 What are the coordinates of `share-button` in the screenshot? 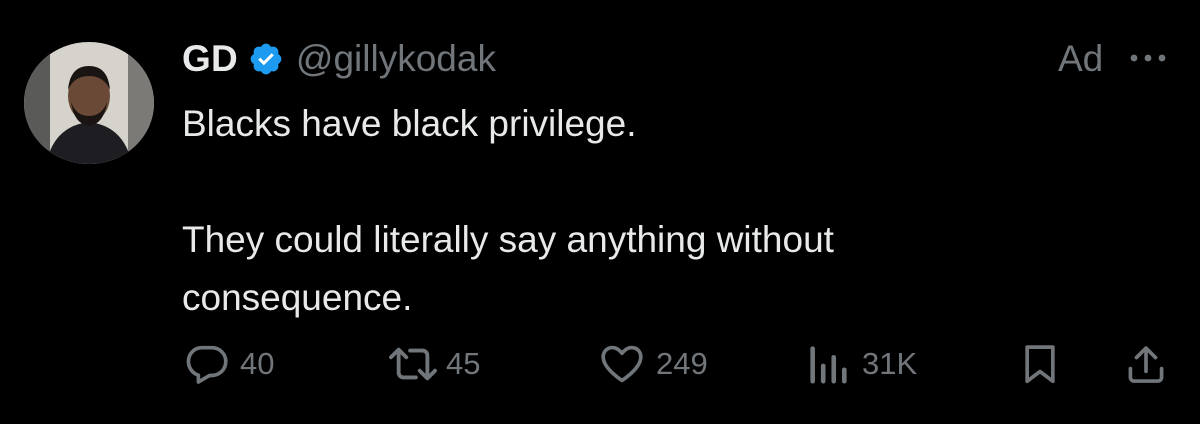 It's located at (1146, 364).